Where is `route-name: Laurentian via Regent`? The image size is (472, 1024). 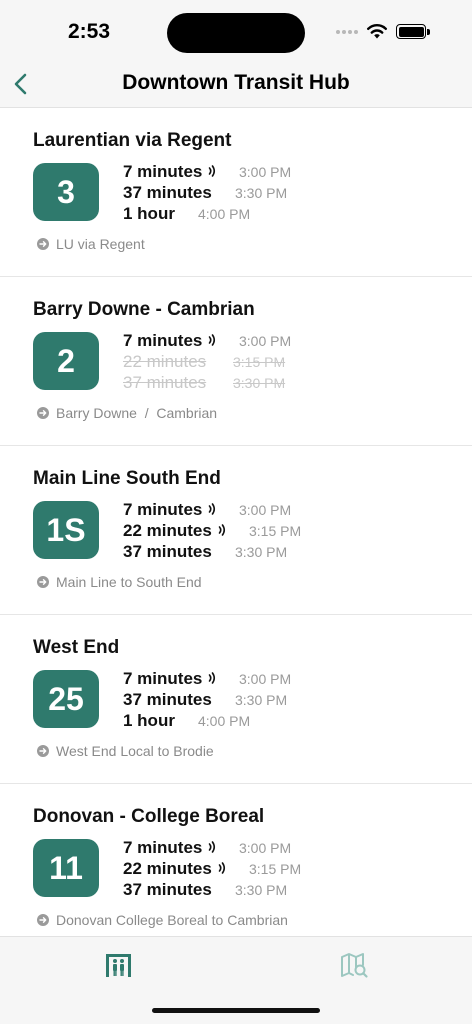 route-name: Laurentian via Regent is located at coordinates (132, 140).